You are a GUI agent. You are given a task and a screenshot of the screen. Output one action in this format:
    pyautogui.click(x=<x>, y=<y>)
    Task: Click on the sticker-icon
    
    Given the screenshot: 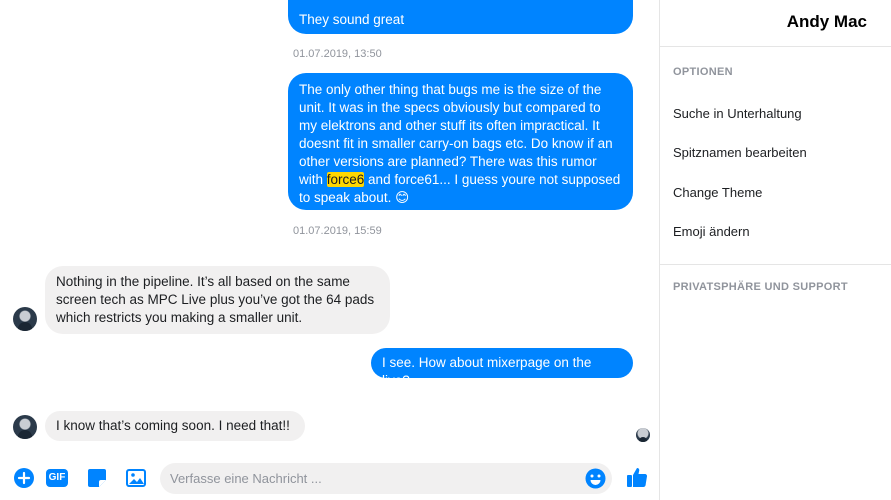 What is the action you would take?
    pyautogui.click(x=97, y=478)
    